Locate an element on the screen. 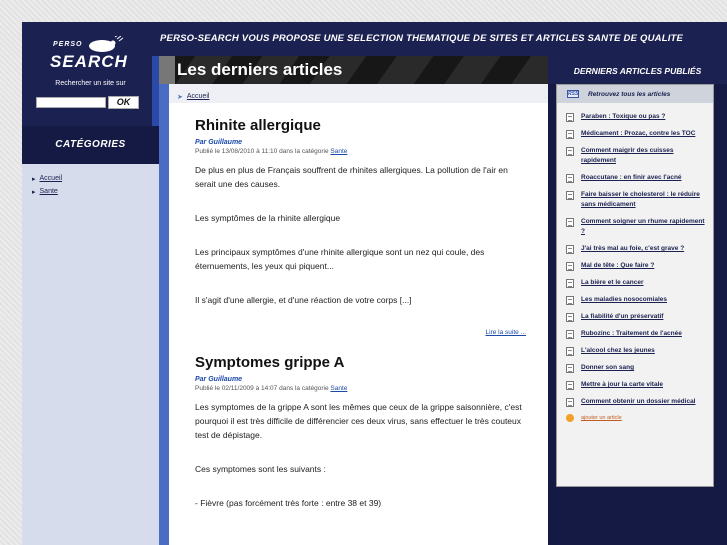 This screenshot has height=545, width=727. recent-post-link: Donner son sang is located at coordinates (607, 368).